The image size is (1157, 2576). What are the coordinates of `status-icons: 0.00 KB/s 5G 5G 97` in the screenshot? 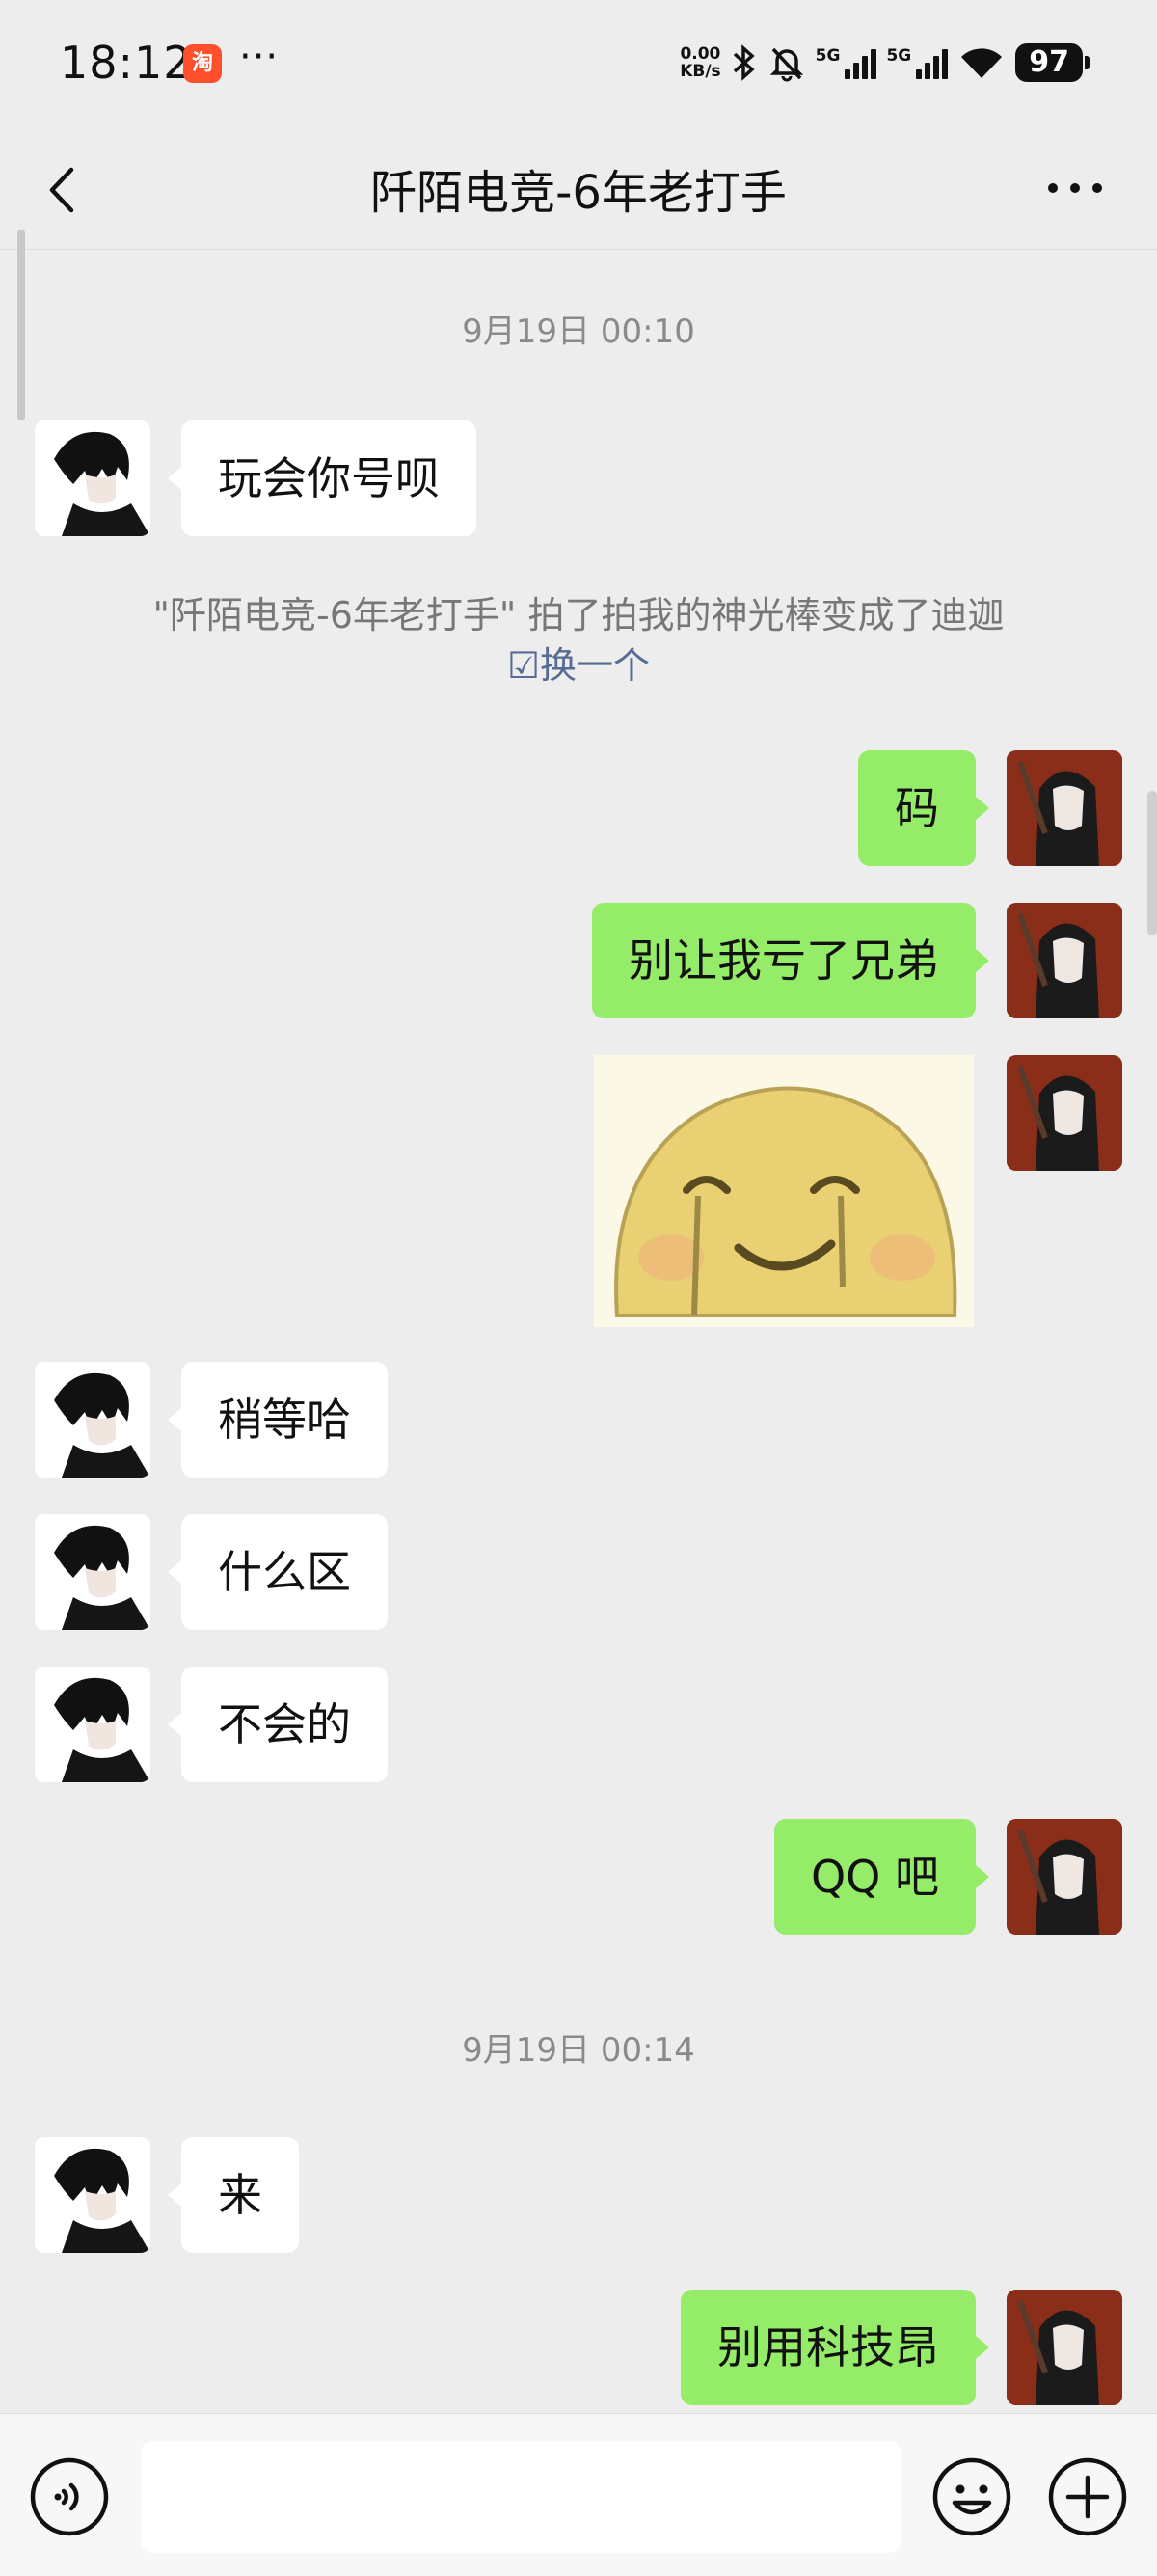 It's located at (885, 63).